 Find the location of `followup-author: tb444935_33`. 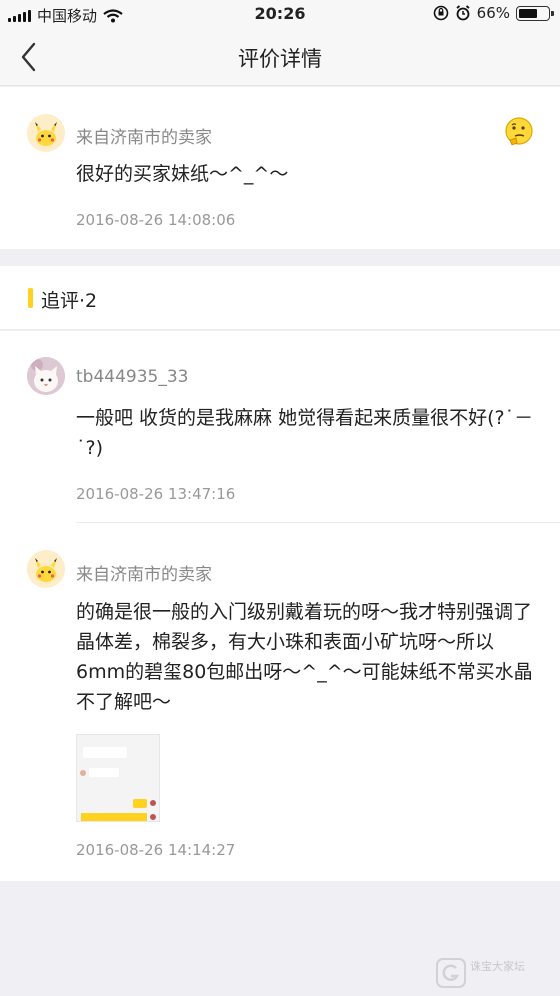

followup-author: tb444935_33 is located at coordinates (132, 377).